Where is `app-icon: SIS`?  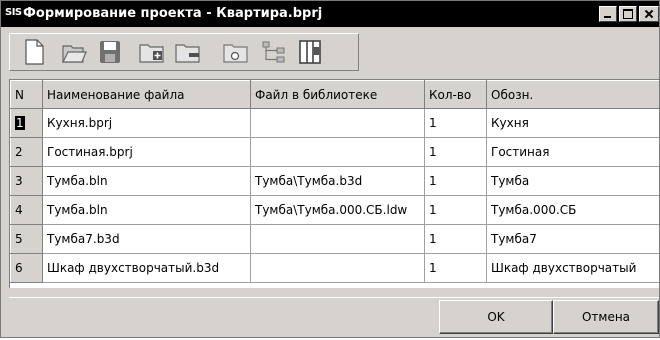 app-icon: SIS is located at coordinates (13, 12).